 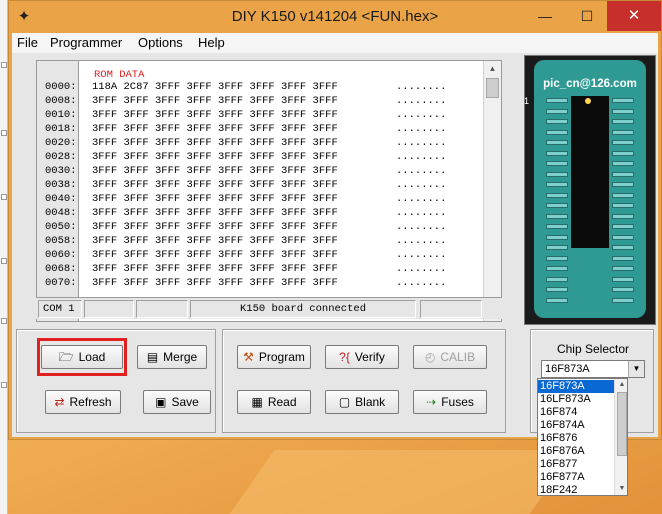 What do you see at coordinates (369, 357) in the screenshot?
I see `verify-label: Verify` at bounding box center [369, 357].